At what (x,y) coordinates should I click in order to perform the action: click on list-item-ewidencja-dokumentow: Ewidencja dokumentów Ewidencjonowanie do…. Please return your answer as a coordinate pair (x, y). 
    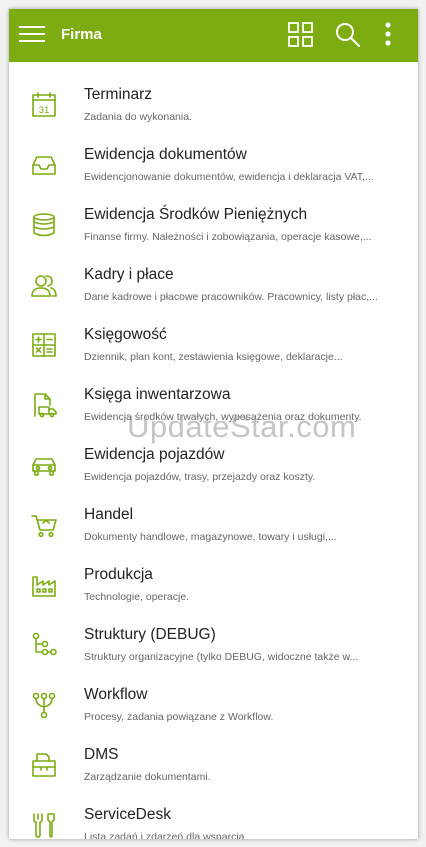
    Looking at the image, I should click on (213, 164).